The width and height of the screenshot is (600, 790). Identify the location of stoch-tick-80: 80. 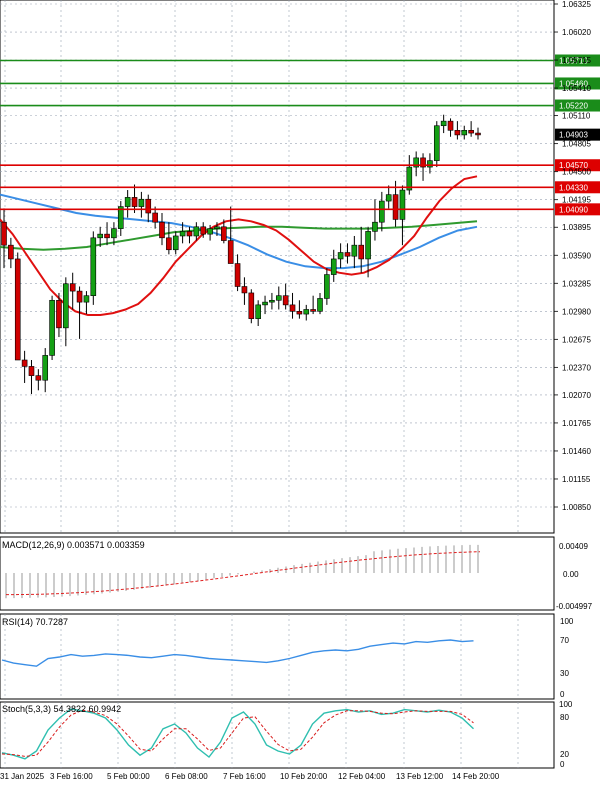
(564, 717).